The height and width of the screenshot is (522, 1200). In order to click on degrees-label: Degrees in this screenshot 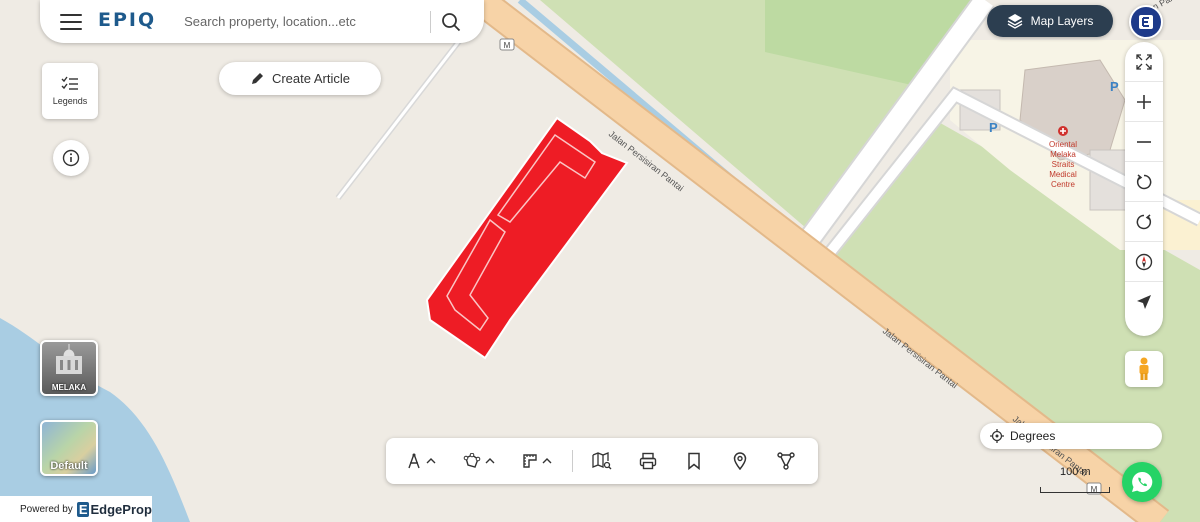, I will do `click(1033, 436)`.